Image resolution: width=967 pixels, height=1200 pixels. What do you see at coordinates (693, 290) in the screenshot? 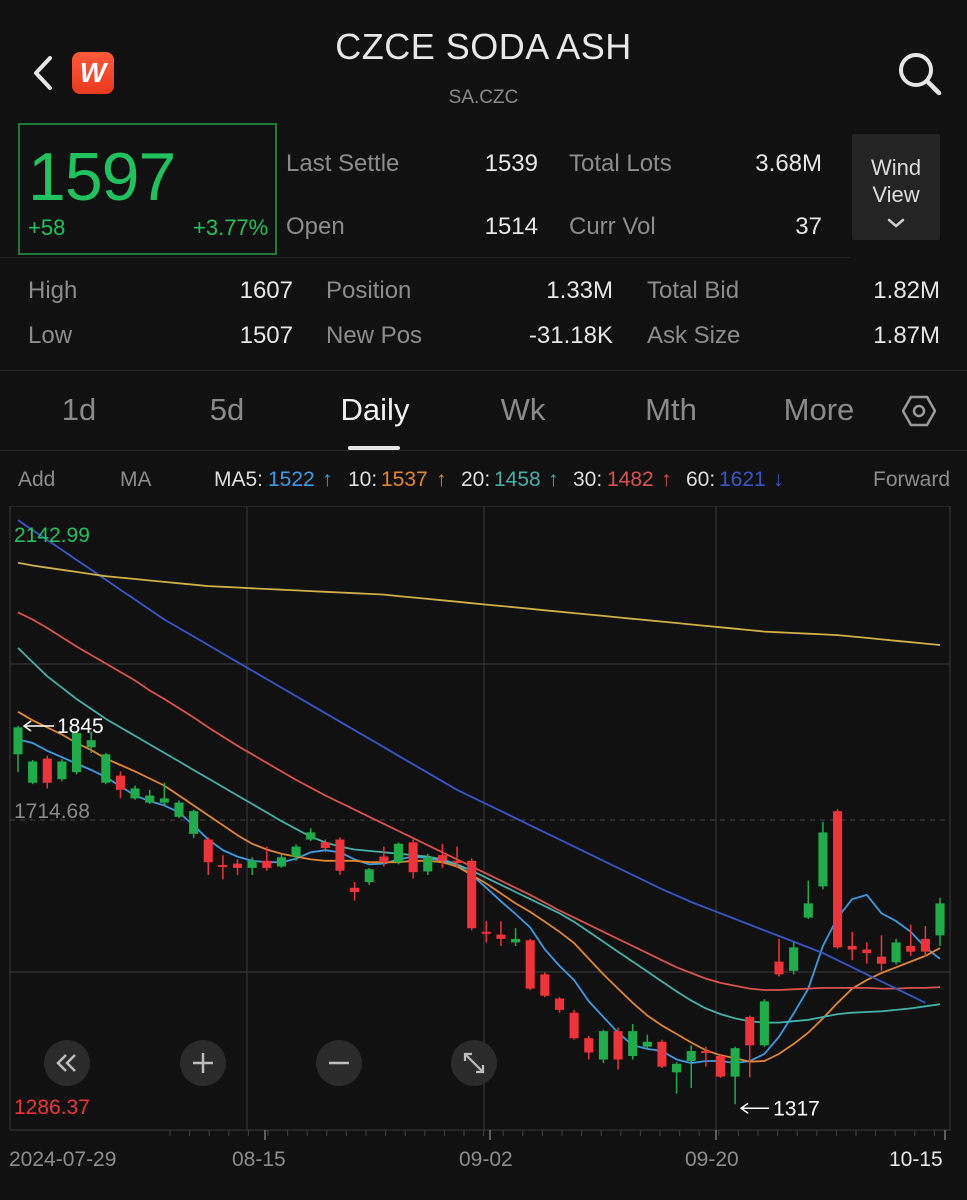
I see `total-bid-label: Total Bid` at bounding box center [693, 290].